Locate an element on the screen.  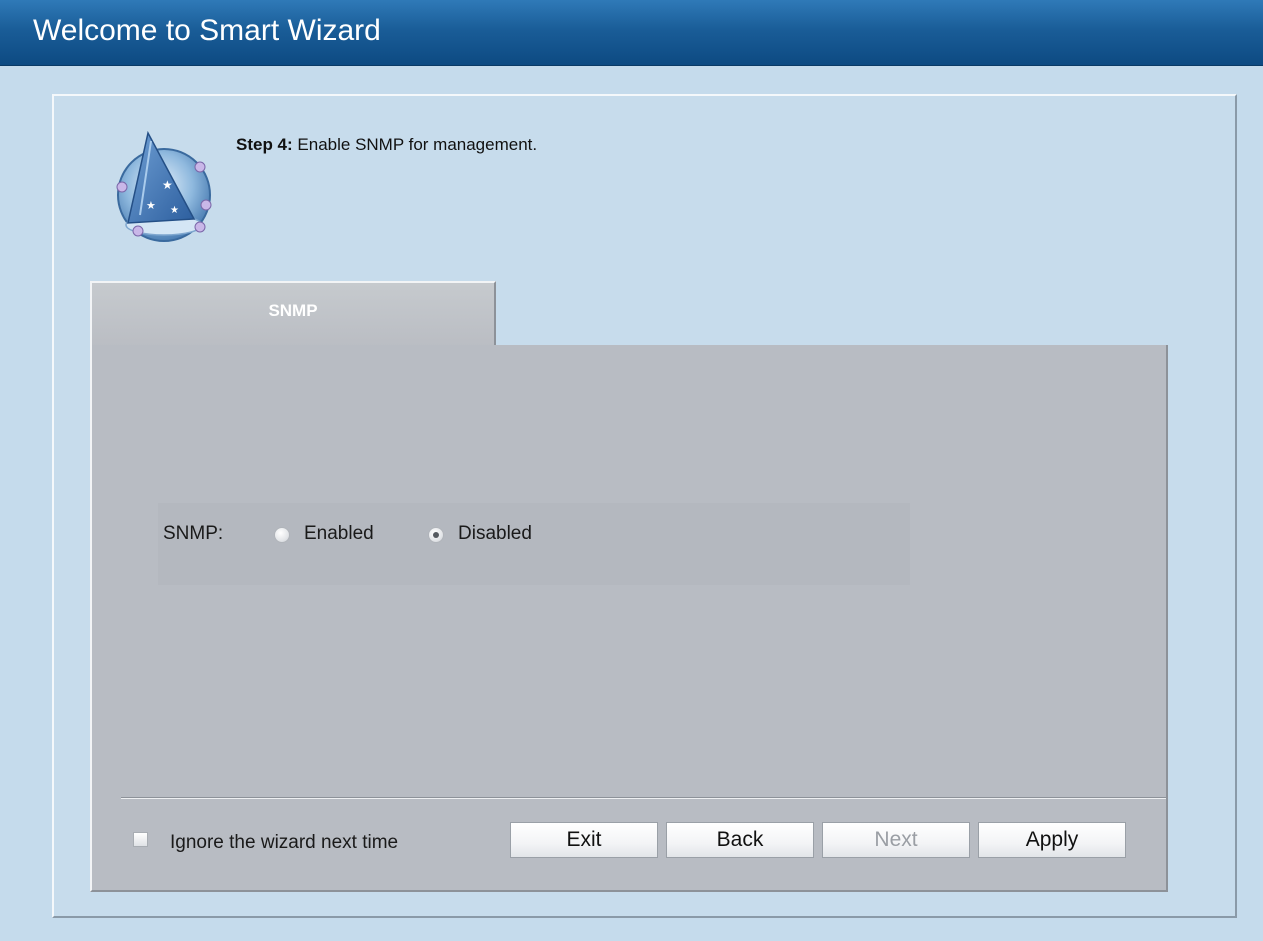
step-number: Step 4: is located at coordinates (264, 144).